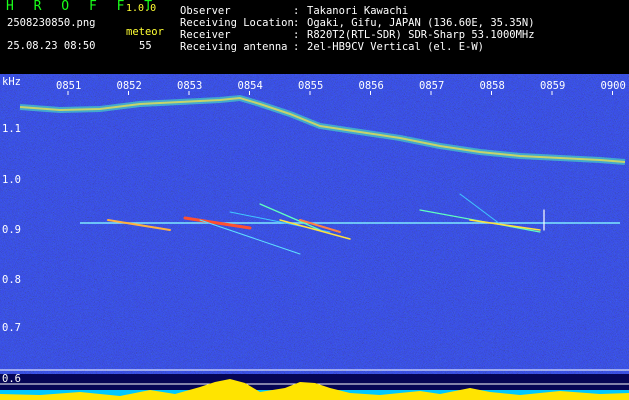 The height and width of the screenshot is (400, 629). What do you see at coordinates (11, 129) in the screenshot?
I see `frequency-tick-label: 1.1` at bounding box center [11, 129].